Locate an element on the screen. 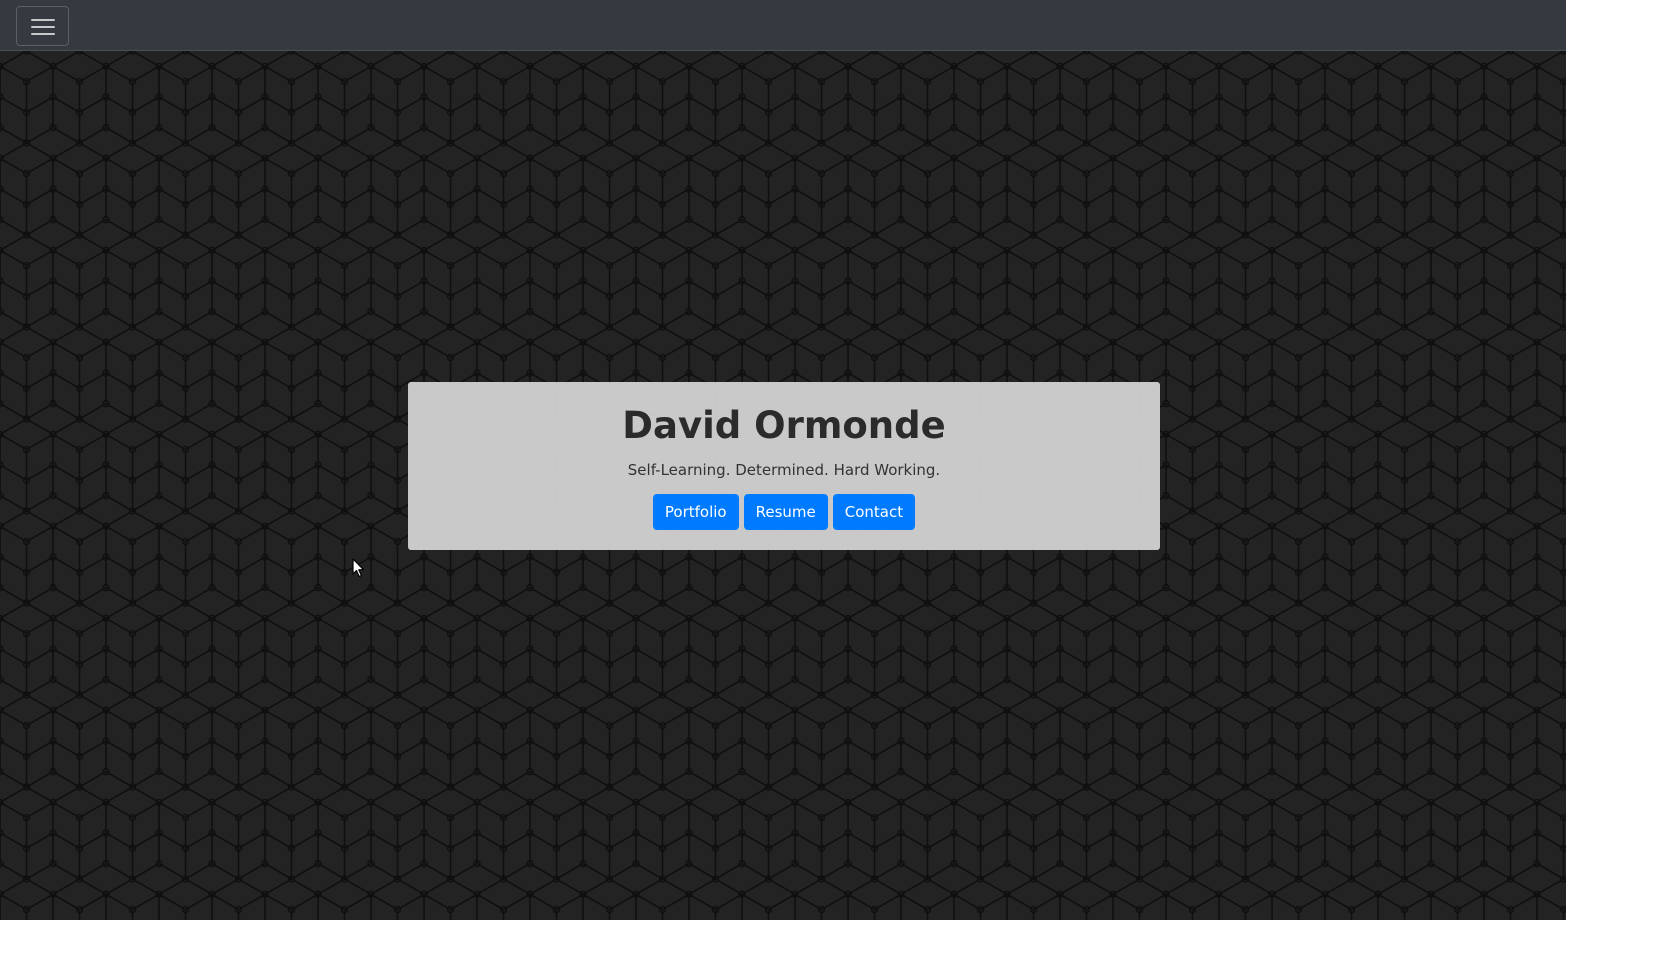 This screenshot has height=979, width=1666. action-buttons: Portfolio Resume Contact is located at coordinates (784, 512).